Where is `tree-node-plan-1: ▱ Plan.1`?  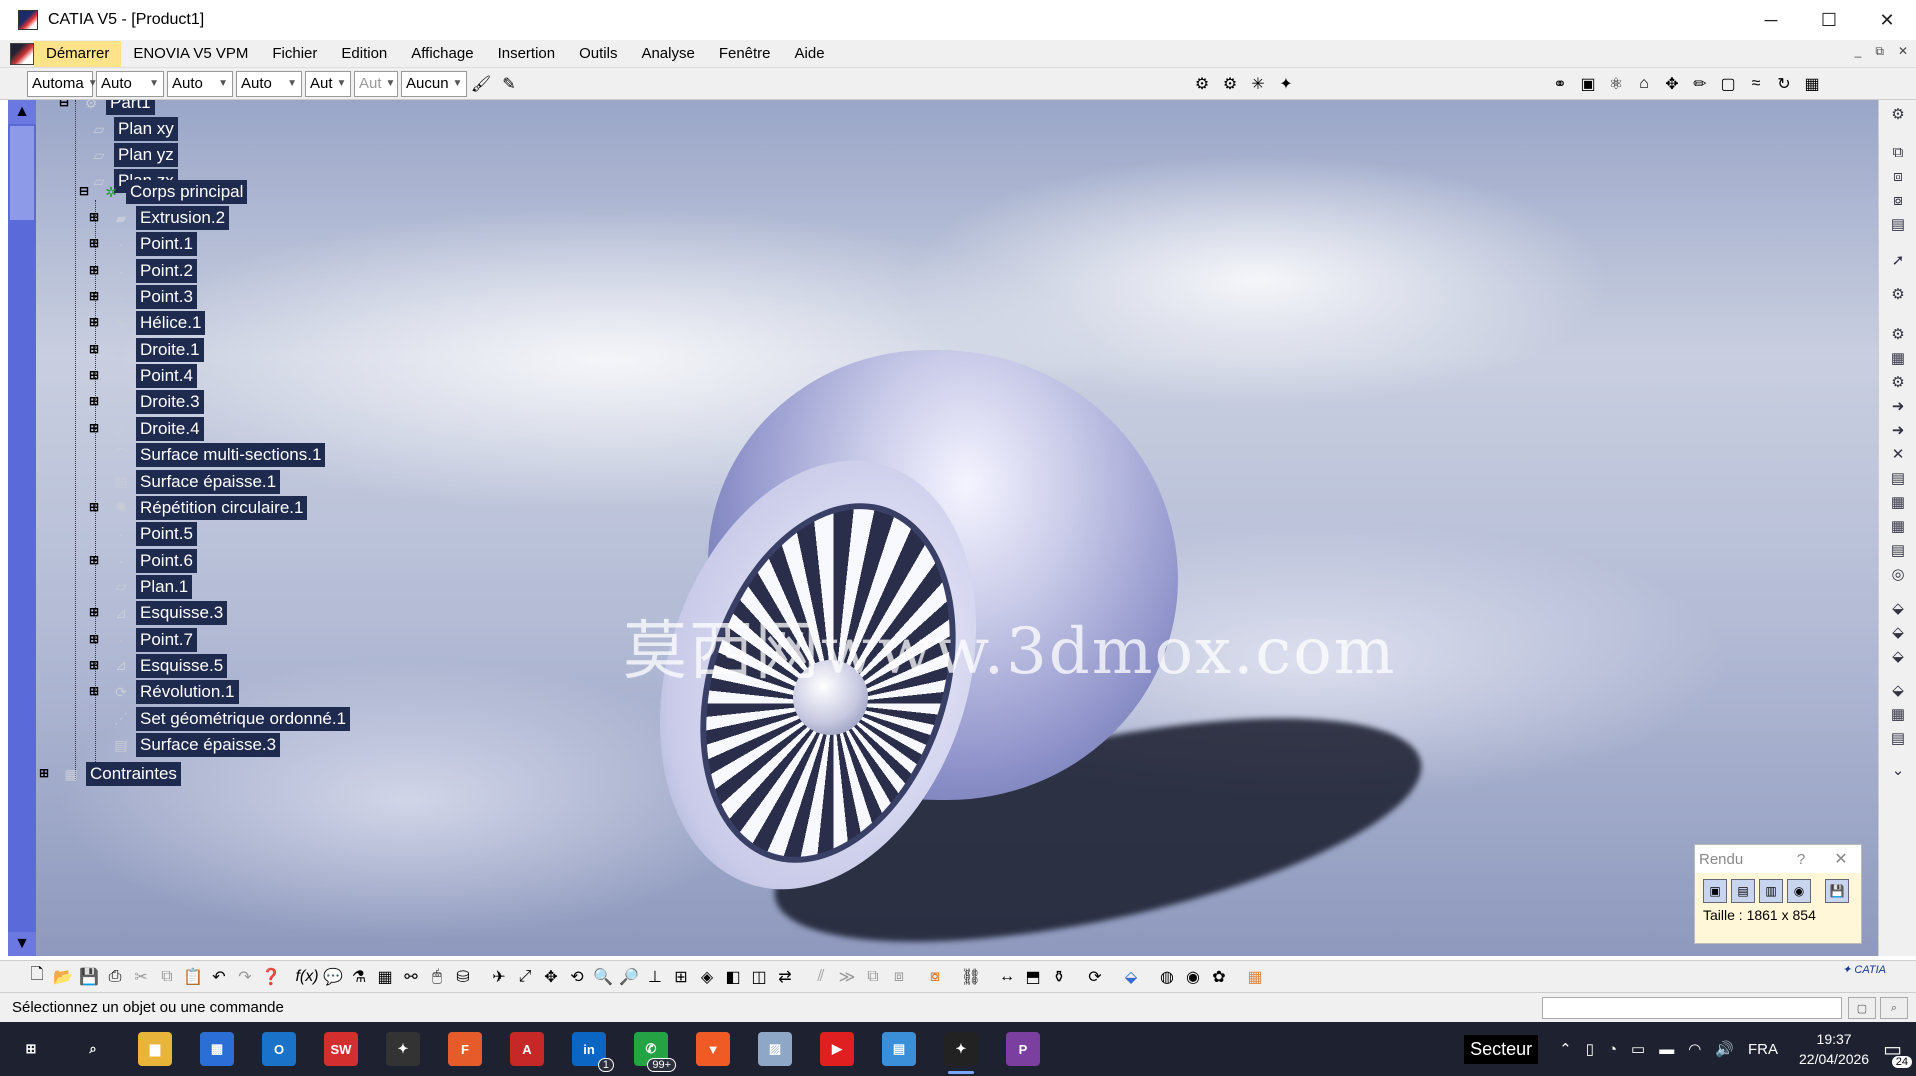 tree-node-plan-1: ▱ Plan.1 is located at coordinates (140, 587).